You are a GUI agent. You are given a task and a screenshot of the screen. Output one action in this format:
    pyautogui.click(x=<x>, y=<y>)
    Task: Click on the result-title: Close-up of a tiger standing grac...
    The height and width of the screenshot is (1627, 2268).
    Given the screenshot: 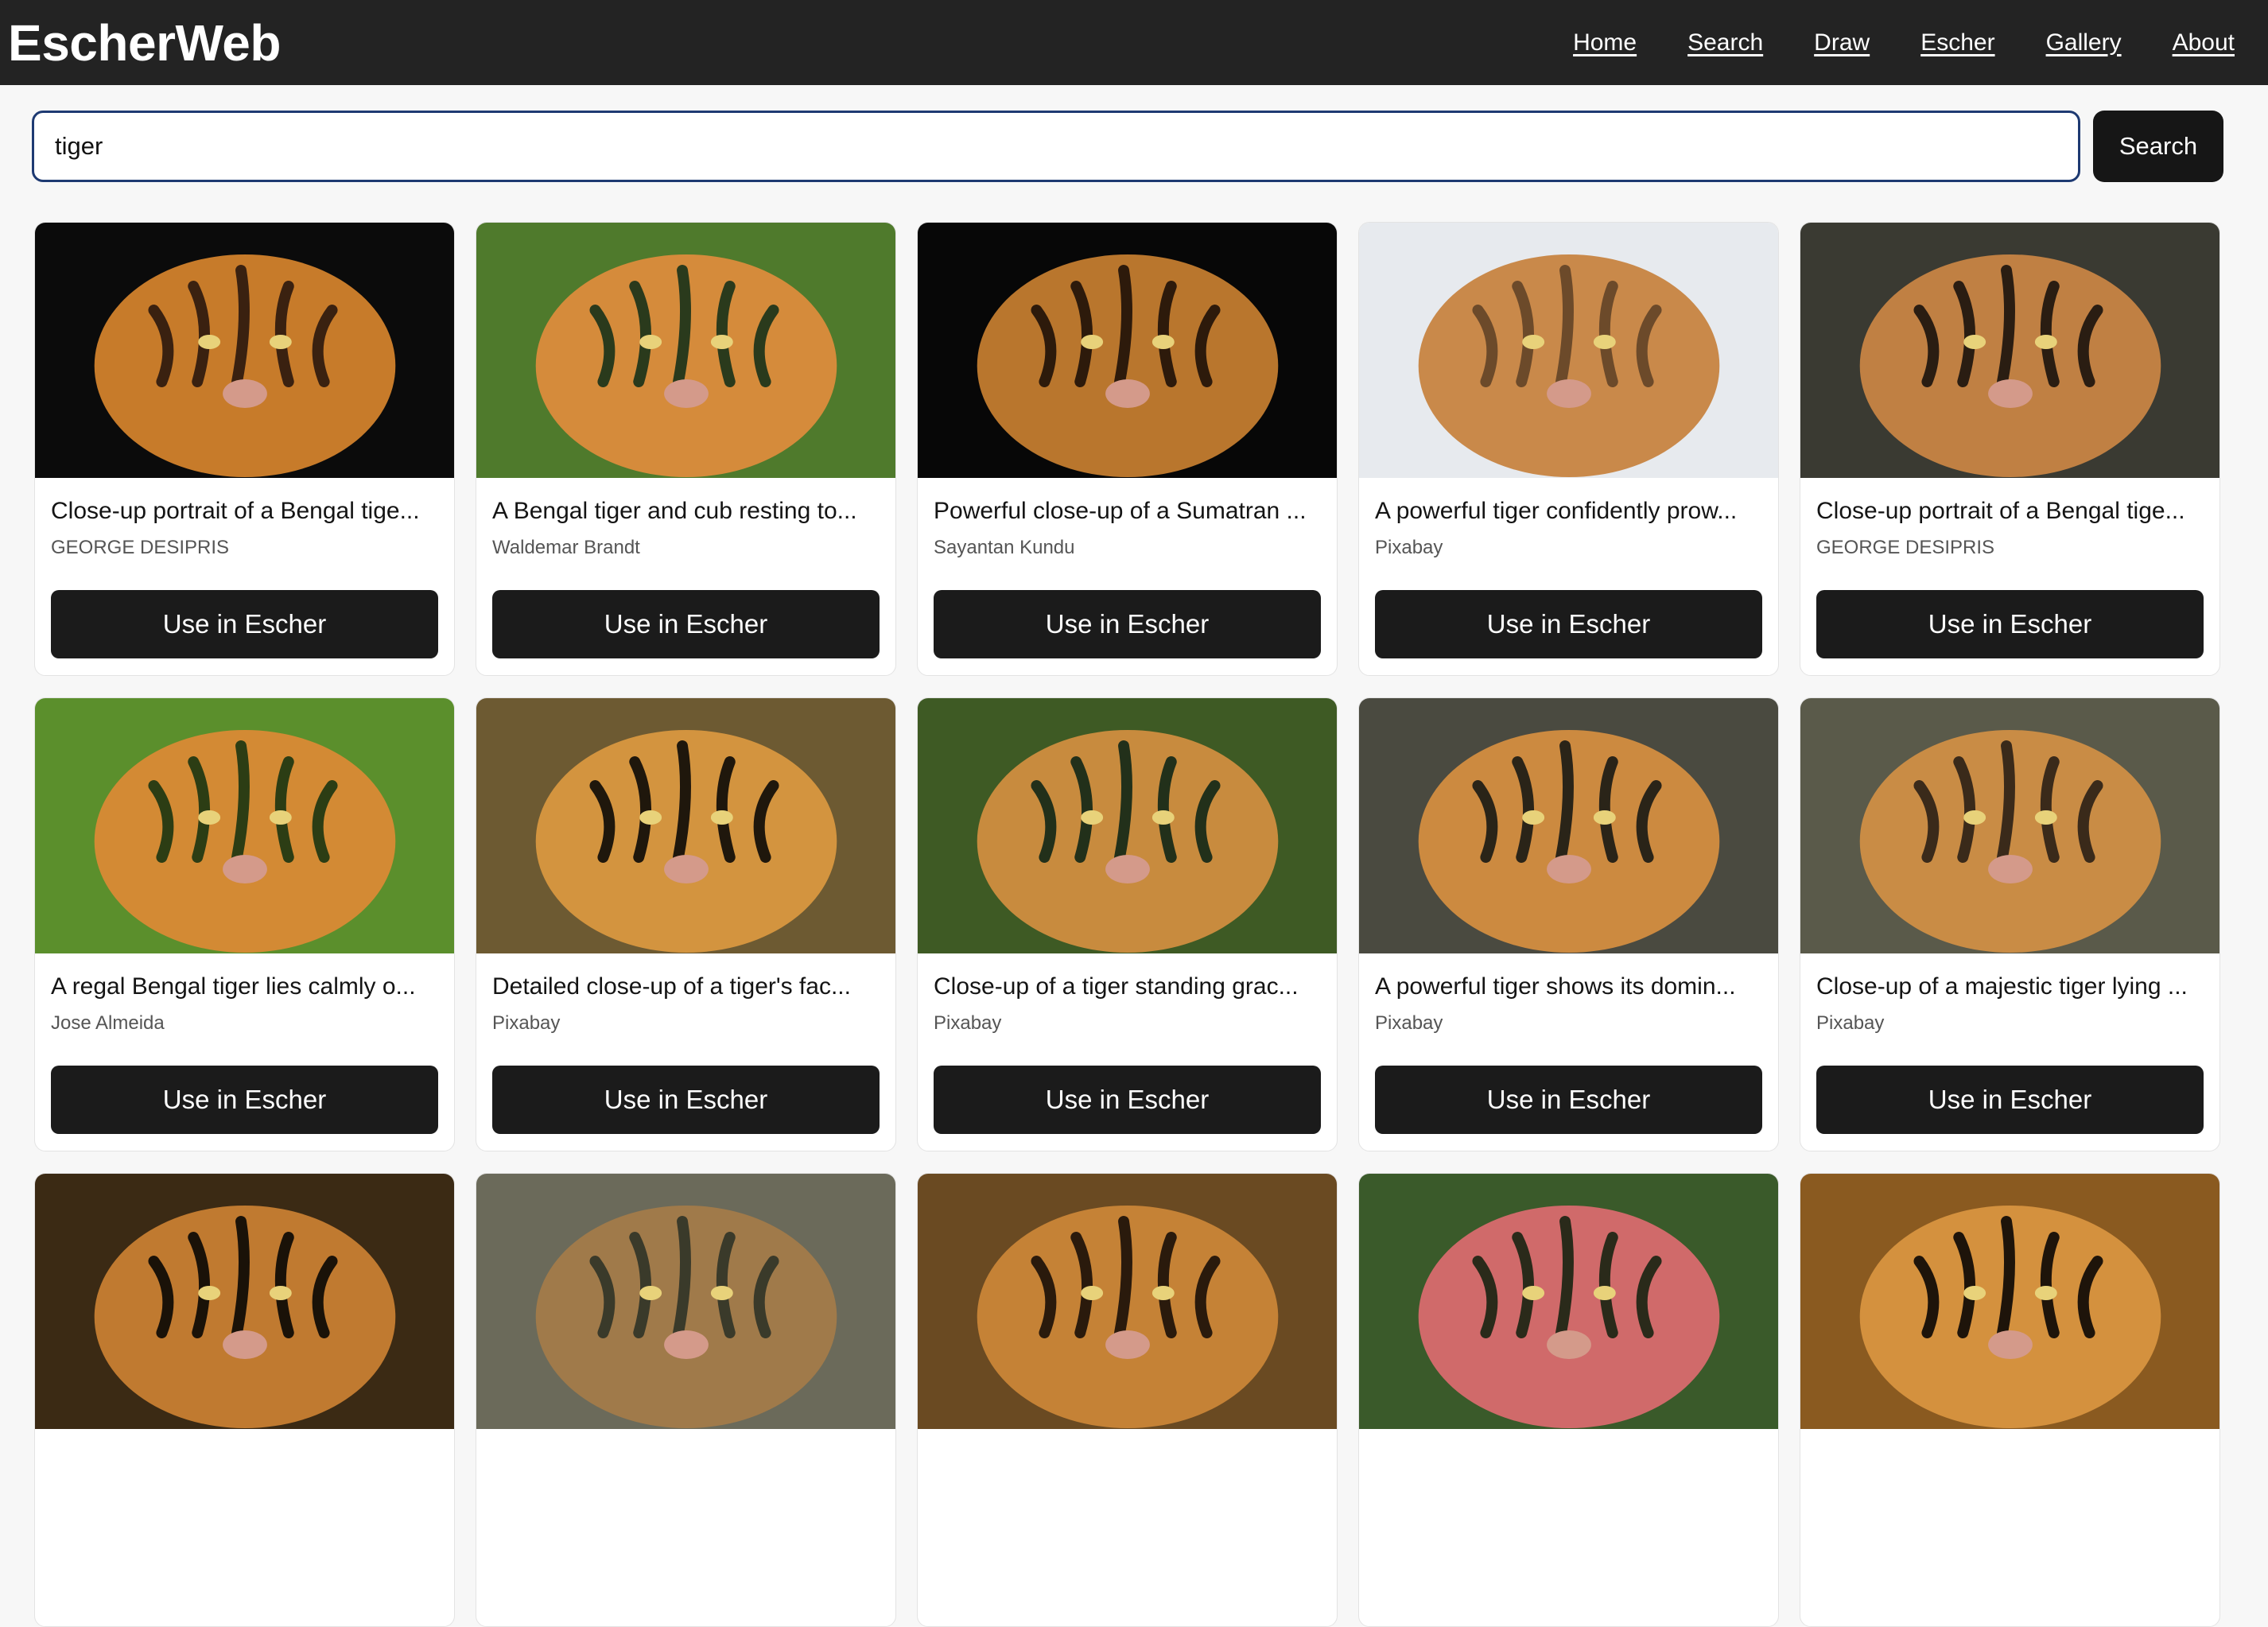 What is the action you would take?
    pyautogui.click(x=1116, y=986)
    